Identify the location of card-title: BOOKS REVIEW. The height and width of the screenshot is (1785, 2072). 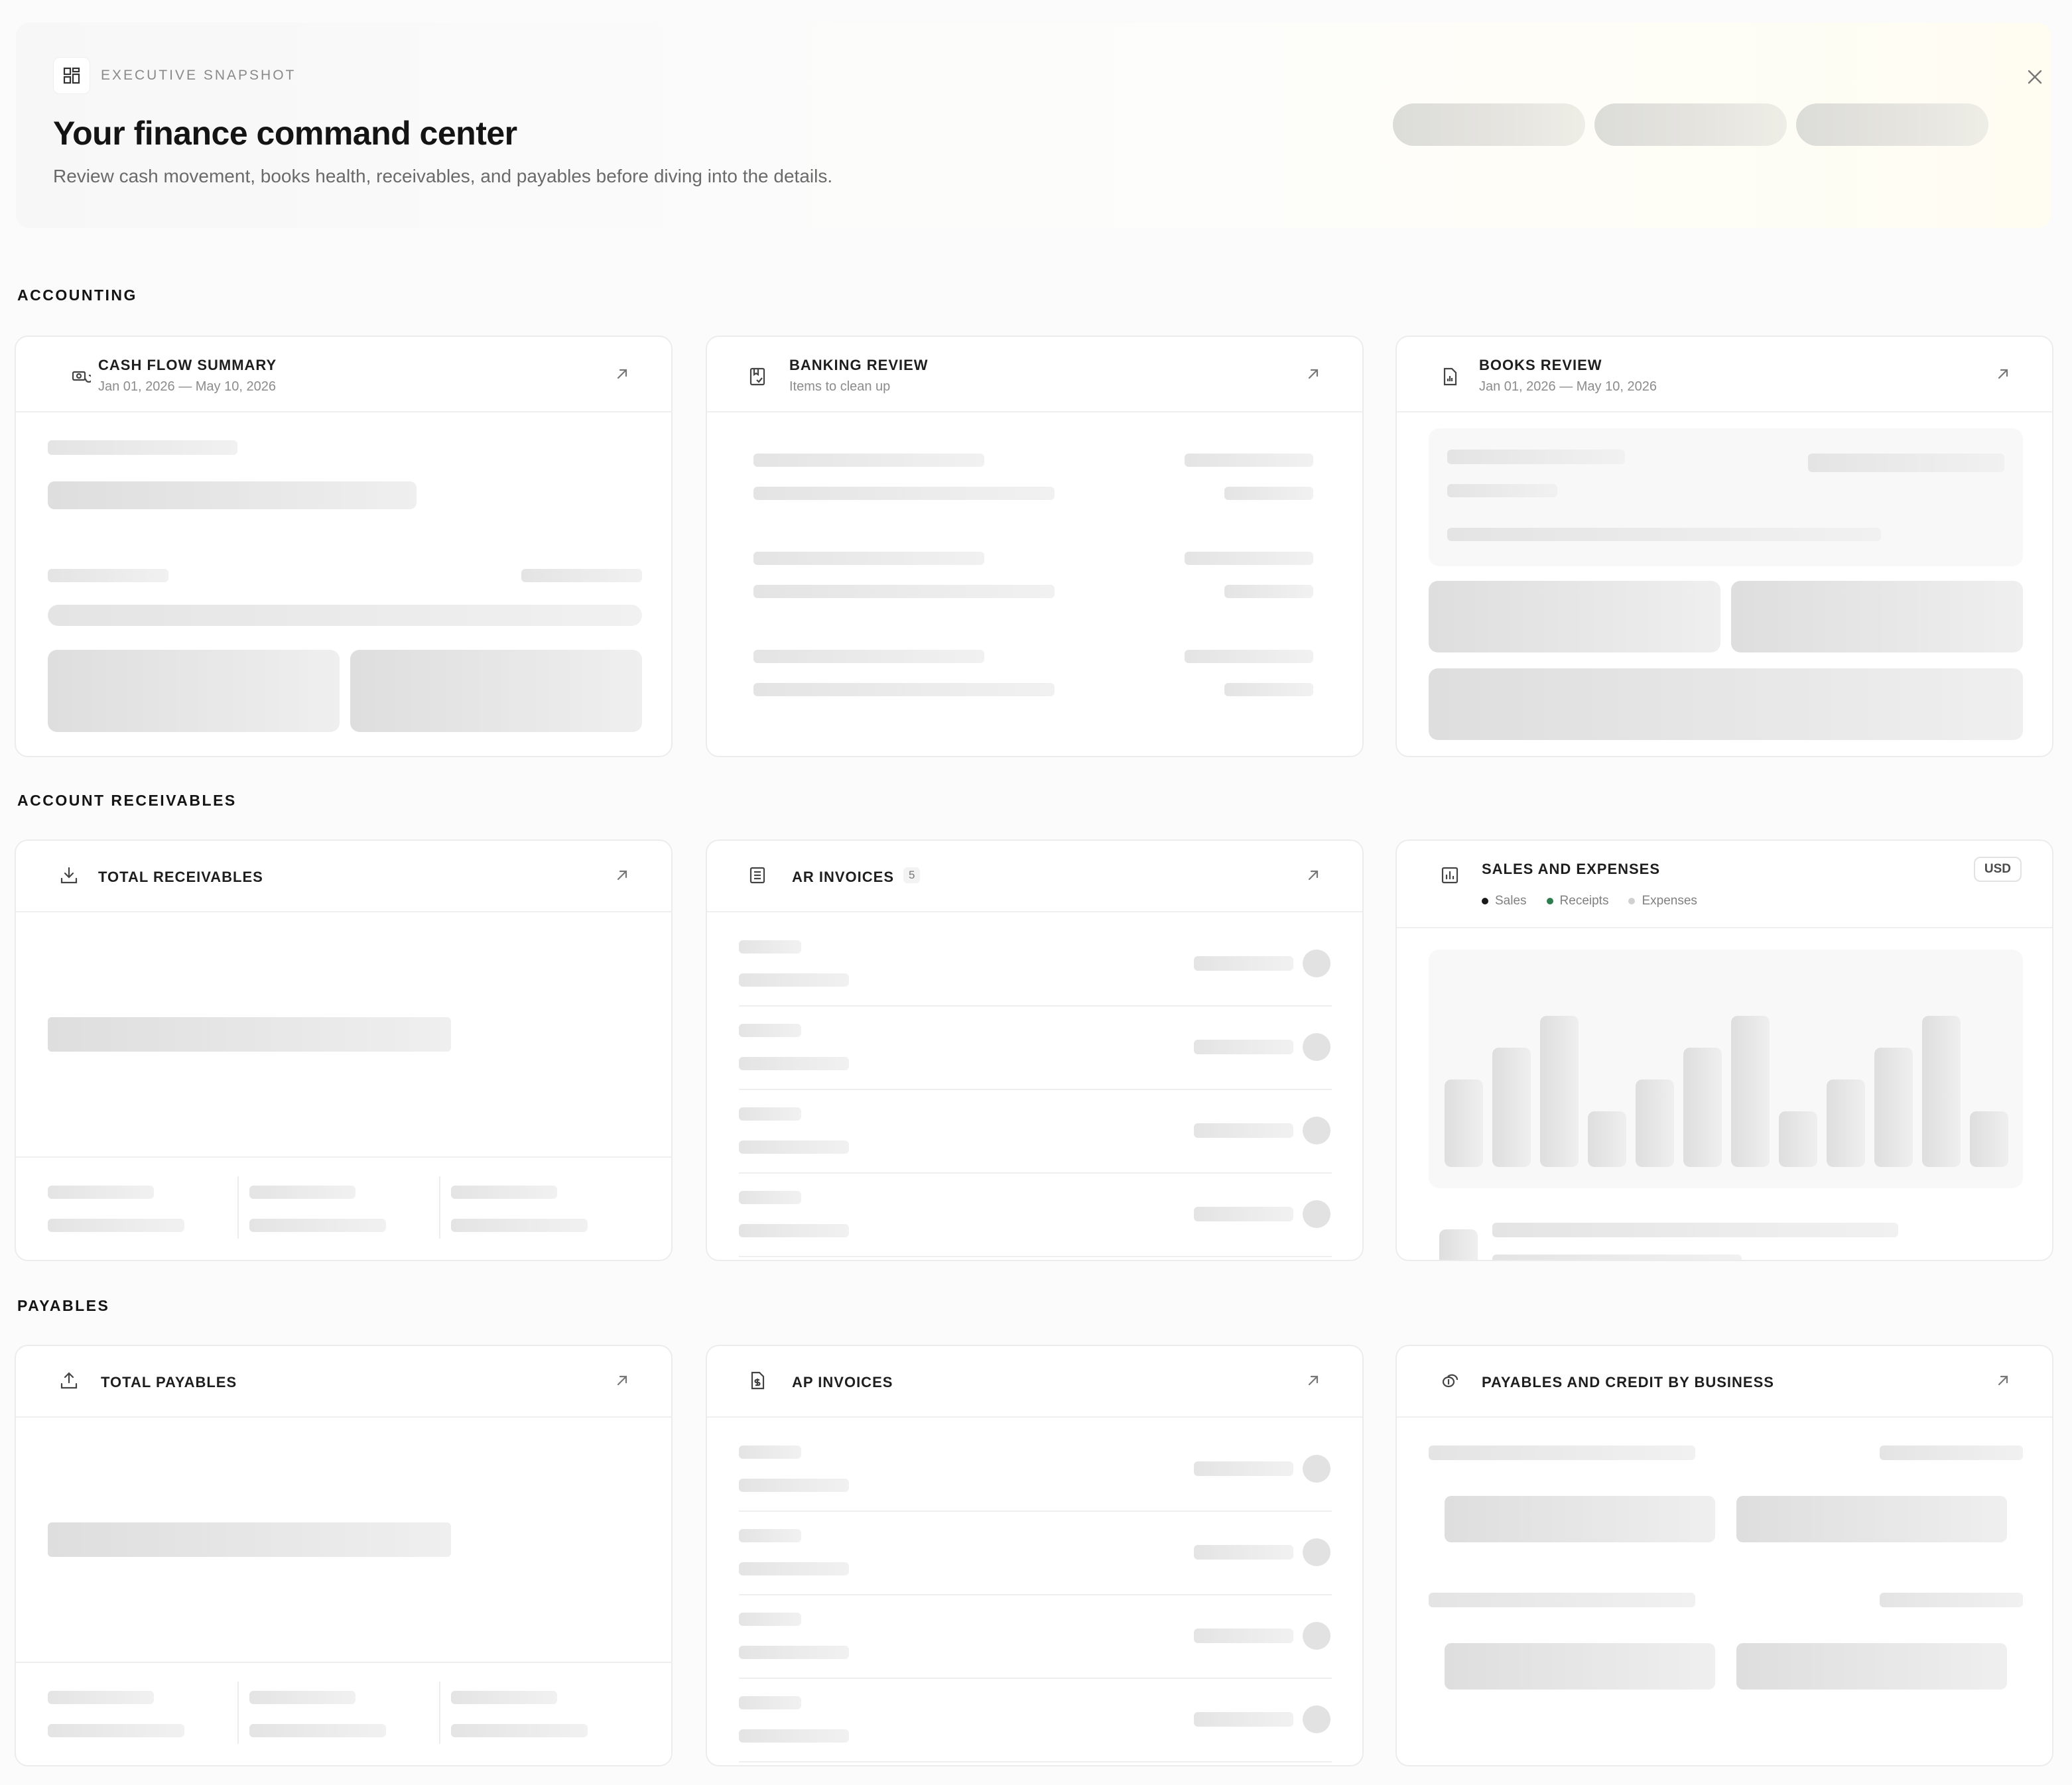
(1541, 365).